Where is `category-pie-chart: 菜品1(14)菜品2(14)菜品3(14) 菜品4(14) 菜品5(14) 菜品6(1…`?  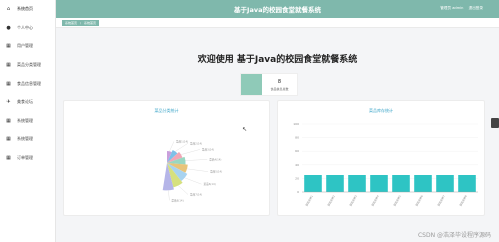
category-pie-chart: 菜品1(14)菜品2(14)菜品3(14) 菜品4(14) 菜品5(14) 菜品6(1… is located at coordinates (192, 170).